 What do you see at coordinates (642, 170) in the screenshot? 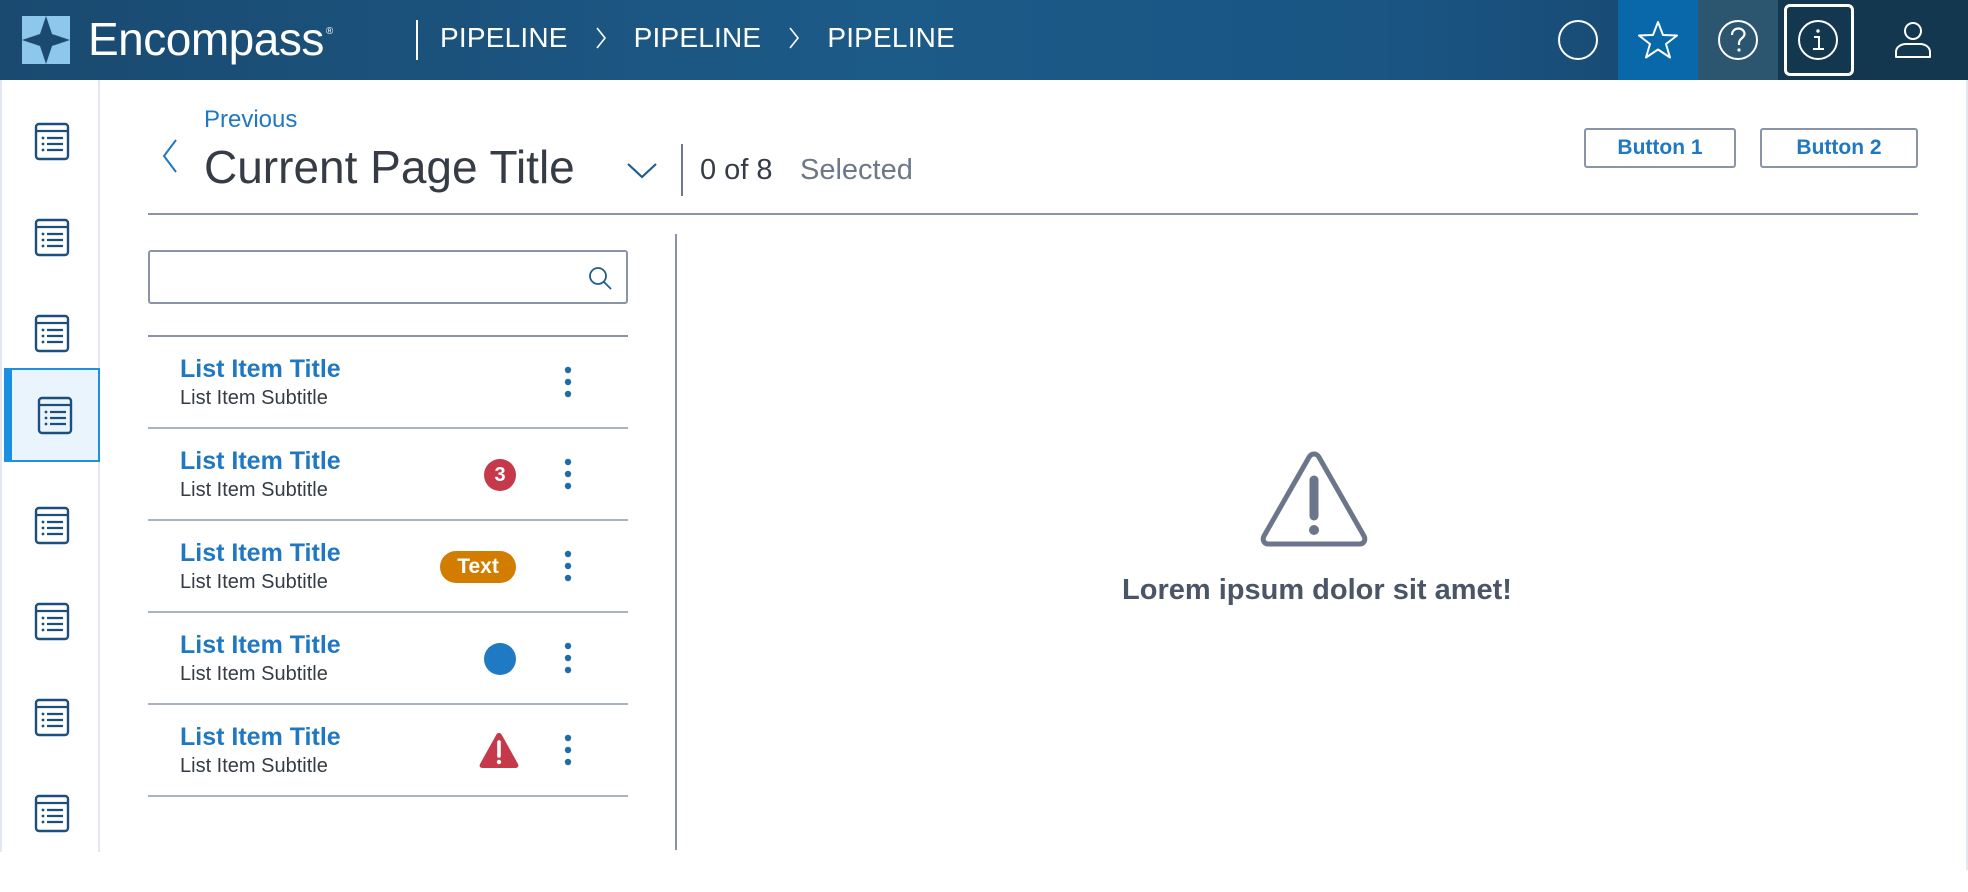
I see `chevron-down-icon` at bounding box center [642, 170].